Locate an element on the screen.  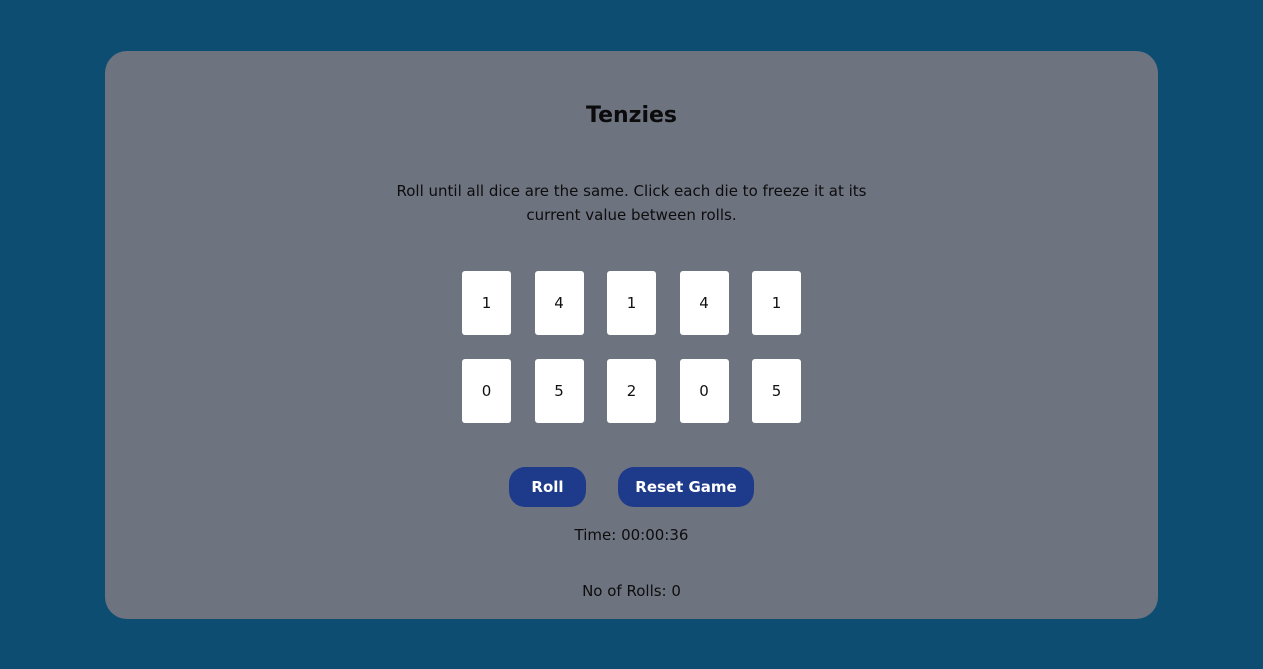
die-8: 2 is located at coordinates (631, 391).